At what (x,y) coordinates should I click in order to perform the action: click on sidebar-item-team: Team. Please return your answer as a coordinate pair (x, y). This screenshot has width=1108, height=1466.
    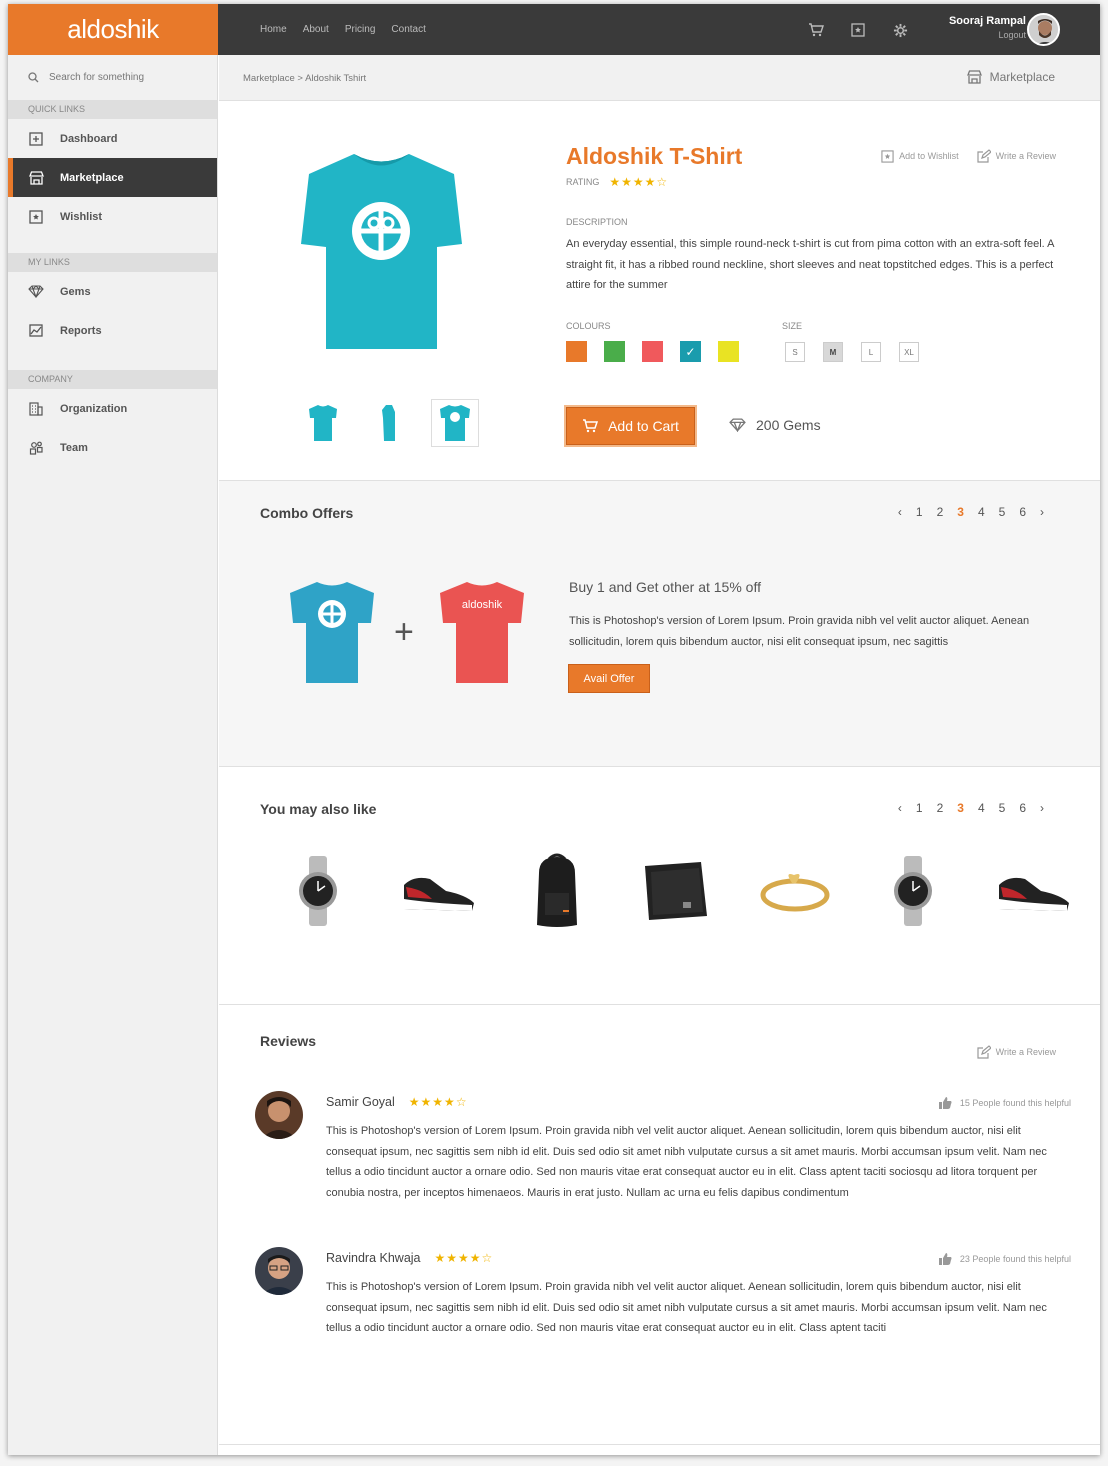
    Looking at the image, I should click on (112, 447).